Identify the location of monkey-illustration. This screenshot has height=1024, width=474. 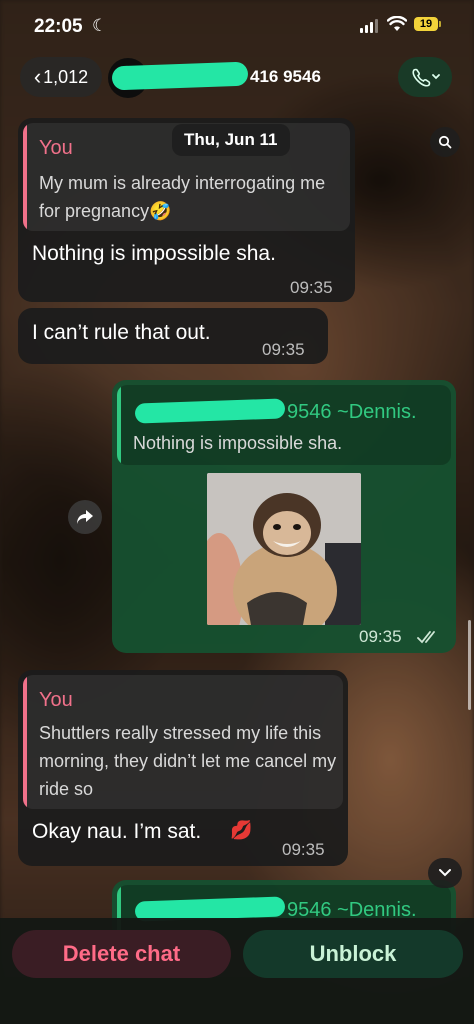
(284, 549).